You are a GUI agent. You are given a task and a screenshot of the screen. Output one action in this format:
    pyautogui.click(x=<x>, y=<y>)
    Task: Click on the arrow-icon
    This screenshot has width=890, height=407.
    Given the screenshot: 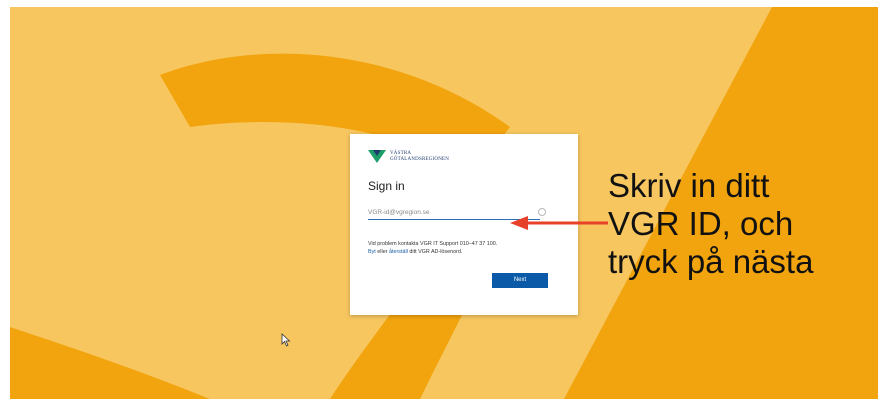 What is the action you would take?
    pyautogui.click(x=559, y=223)
    